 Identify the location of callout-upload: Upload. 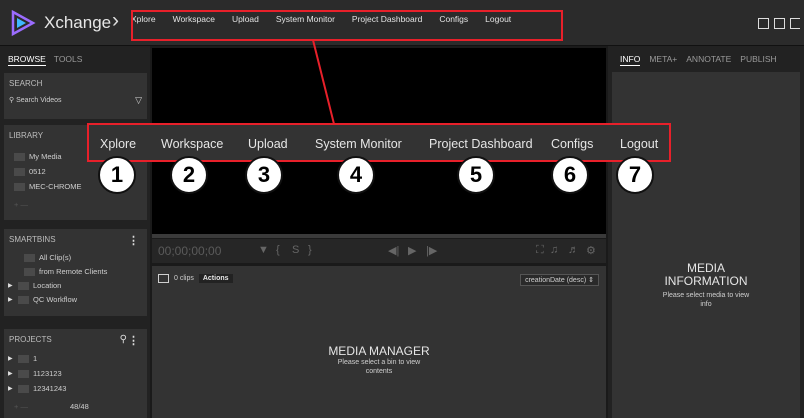
(268, 144).